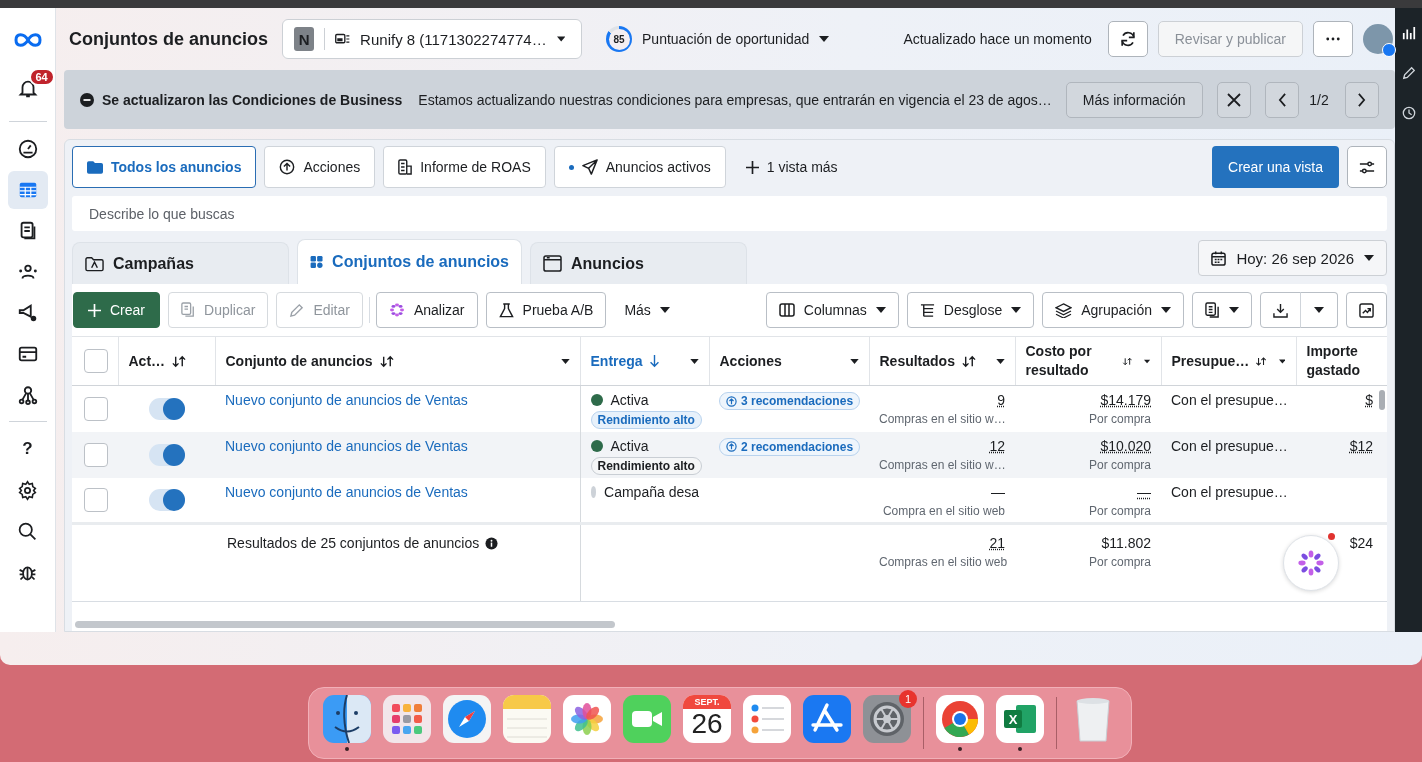  I want to click on more-views-button: 1 vista más, so click(791, 167).